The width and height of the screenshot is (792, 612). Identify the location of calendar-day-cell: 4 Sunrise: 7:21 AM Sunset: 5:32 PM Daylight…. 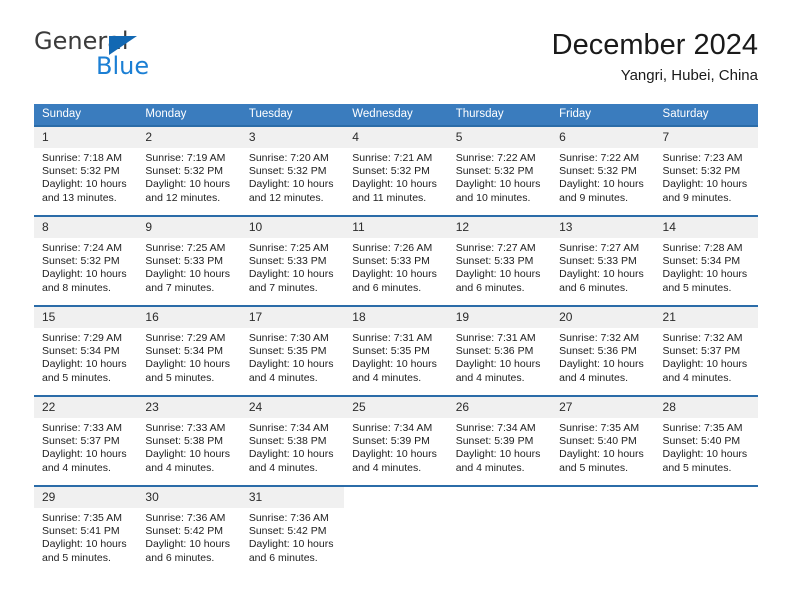
(396, 170).